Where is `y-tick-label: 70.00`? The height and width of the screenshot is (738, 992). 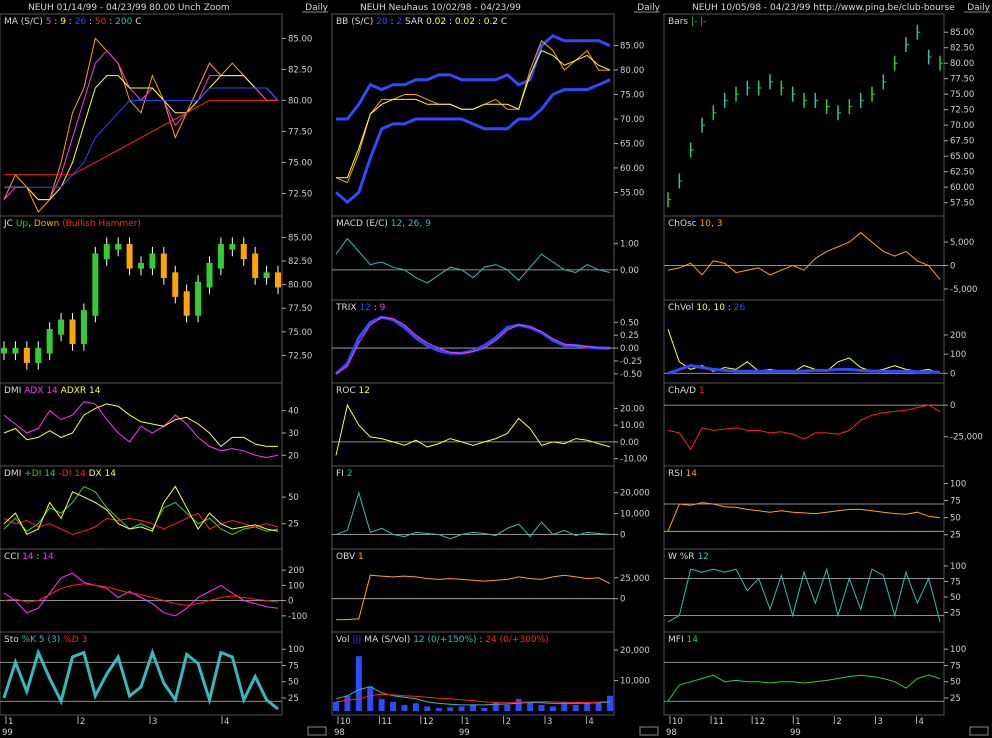 y-tick-label: 70.00 is located at coordinates (962, 126).